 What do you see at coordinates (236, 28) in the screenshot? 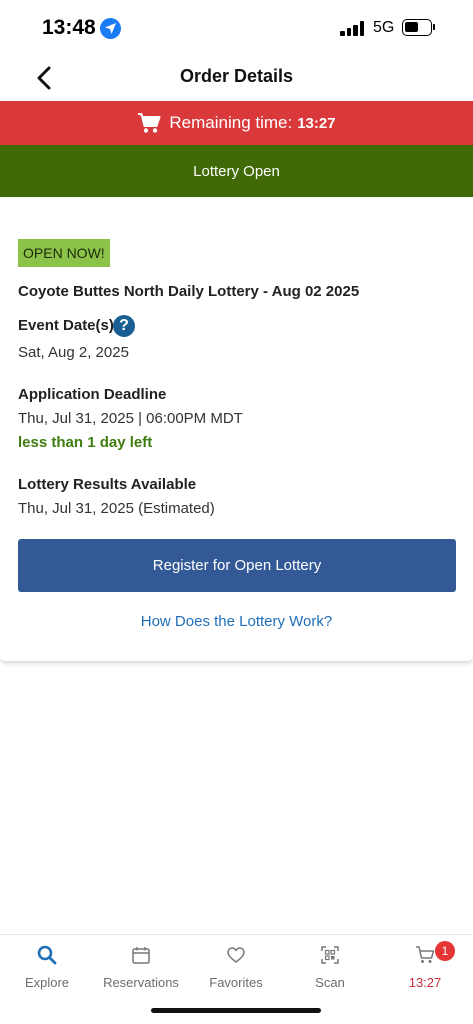
I see `status-bar: 13:48 5G` at bounding box center [236, 28].